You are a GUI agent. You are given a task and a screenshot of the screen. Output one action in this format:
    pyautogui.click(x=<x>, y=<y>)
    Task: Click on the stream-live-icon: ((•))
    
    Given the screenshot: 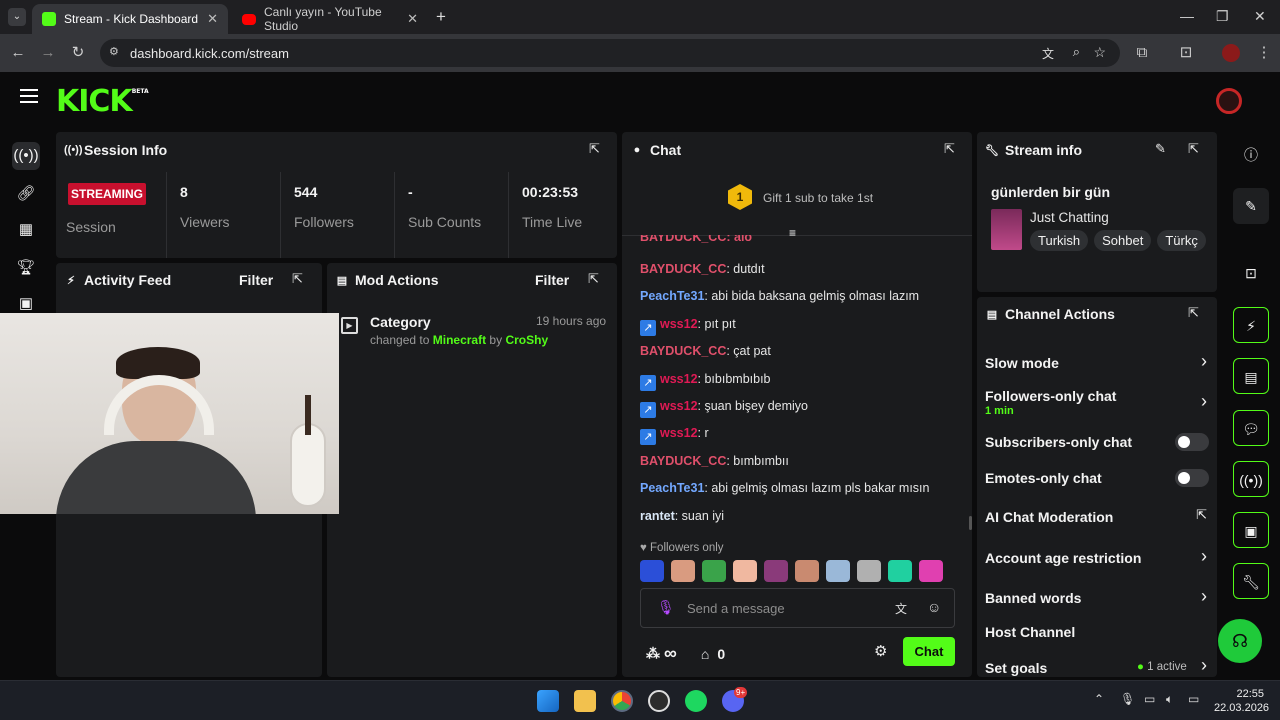 What is the action you would take?
    pyautogui.click(x=26, y=156)
    